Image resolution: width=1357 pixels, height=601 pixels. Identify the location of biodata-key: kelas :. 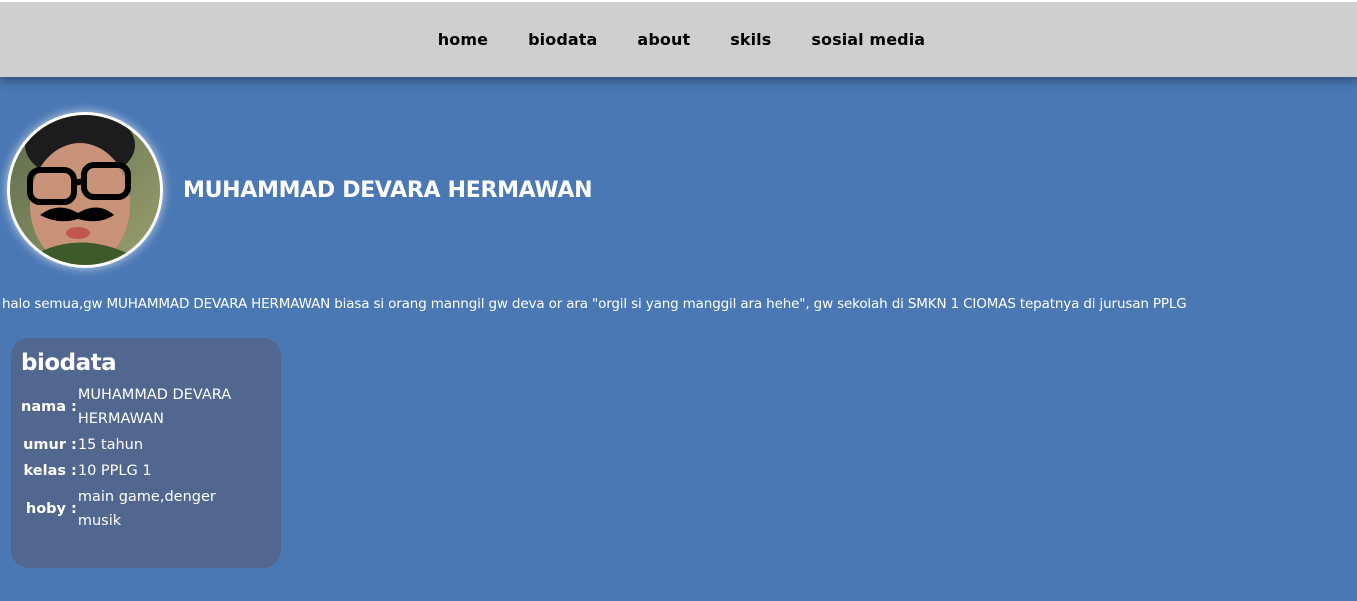
(50, 471).